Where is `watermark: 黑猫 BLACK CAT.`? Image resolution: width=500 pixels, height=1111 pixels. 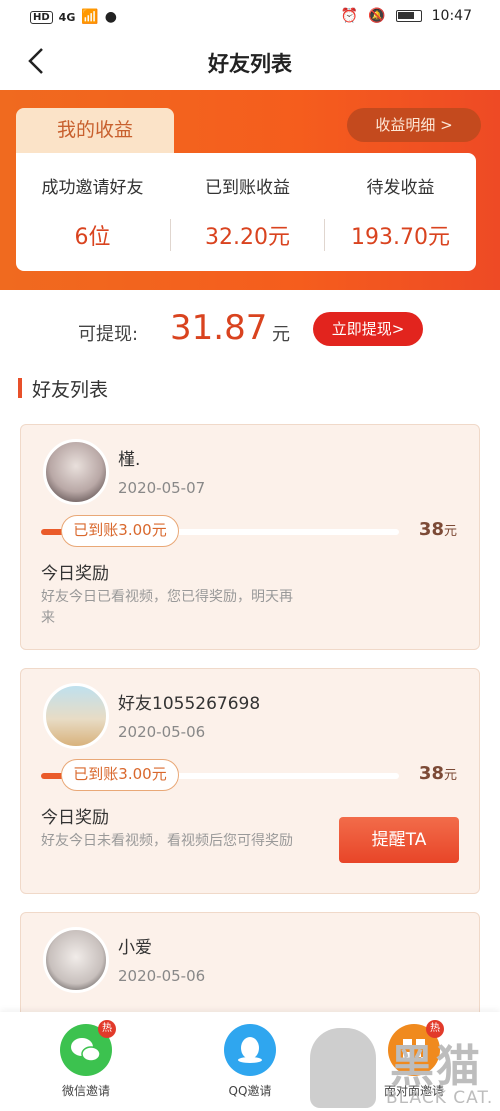 watermark: 黑猫 BLACK CAT. is located at coordinates (405, 1066).